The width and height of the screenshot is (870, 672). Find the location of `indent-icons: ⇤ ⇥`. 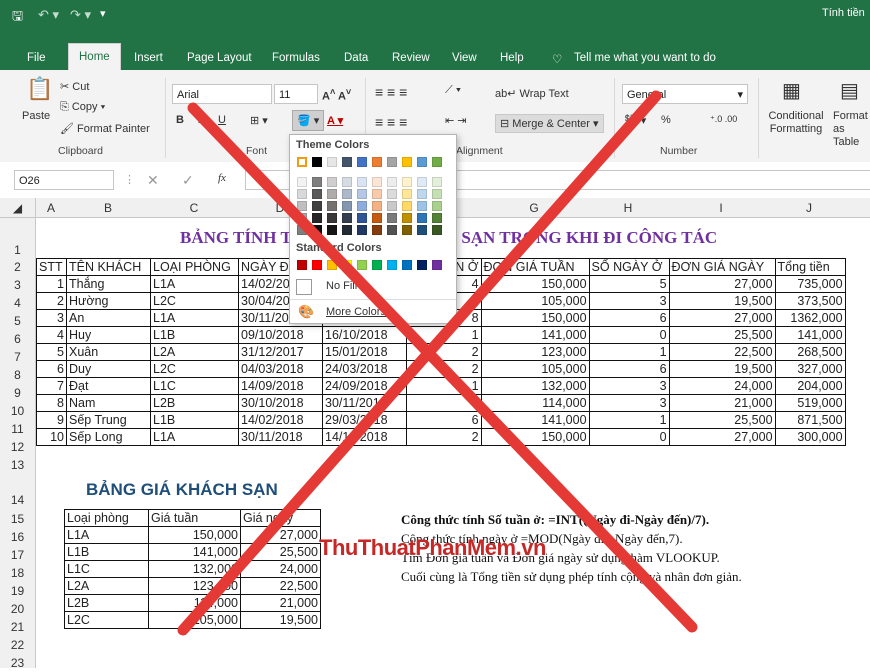

indent-icons: ⇤ ⇥ is located at coordinates (456, 120).